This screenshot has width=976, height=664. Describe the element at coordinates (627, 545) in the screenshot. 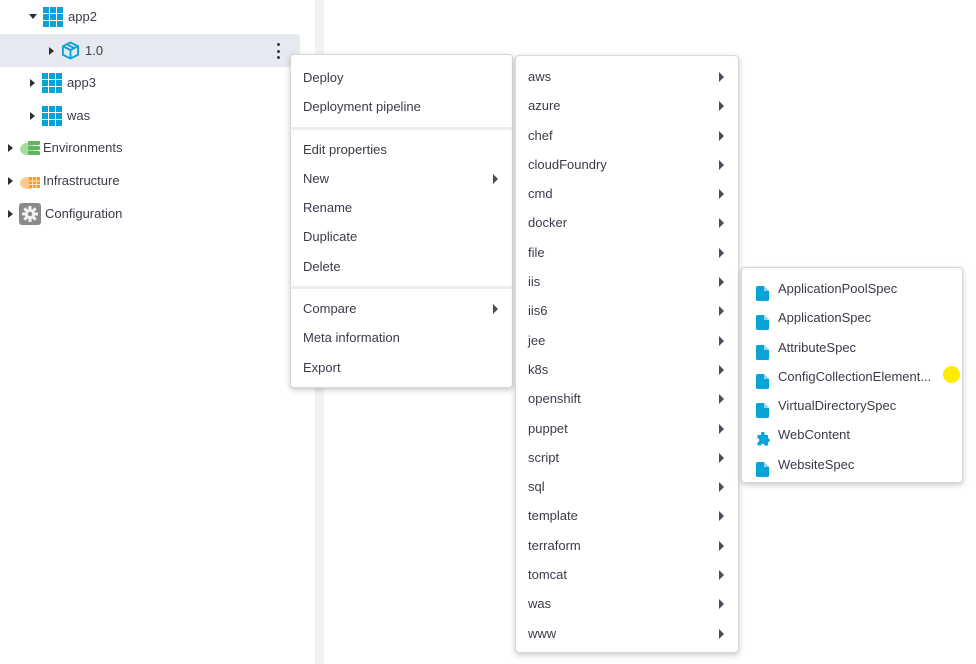

I see `submenu-item: terraform` at that location.